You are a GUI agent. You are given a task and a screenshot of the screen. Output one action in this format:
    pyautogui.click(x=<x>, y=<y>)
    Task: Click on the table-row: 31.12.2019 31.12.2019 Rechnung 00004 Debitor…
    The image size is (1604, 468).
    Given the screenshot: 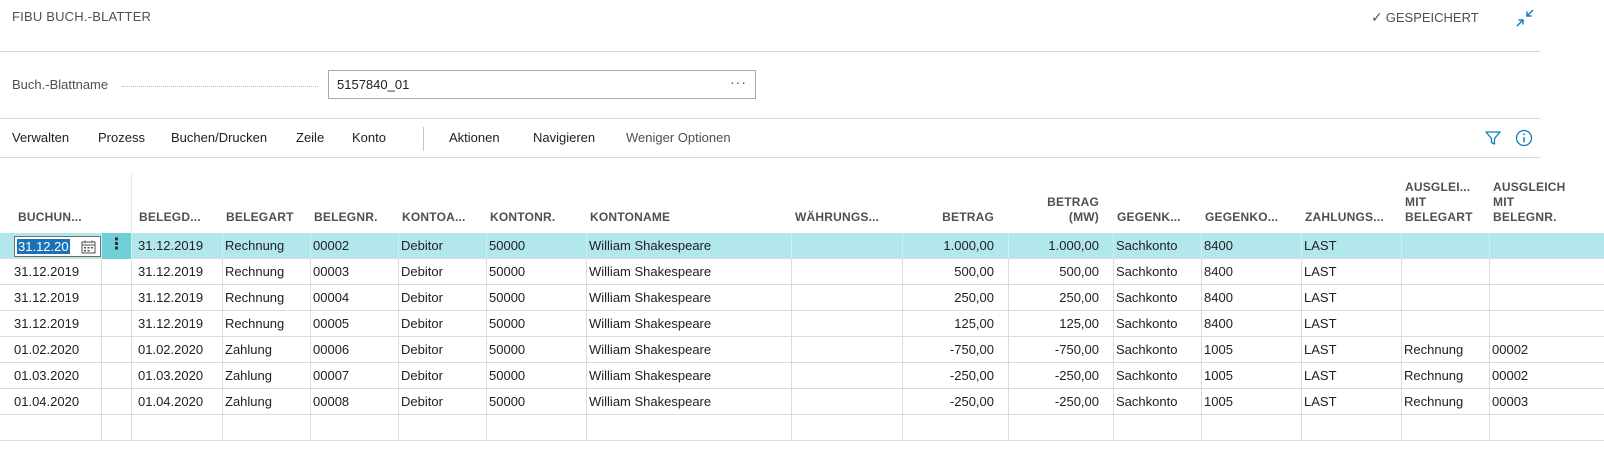 What is the action you would take?
    pyautogui.click(x=802, y=298)
    